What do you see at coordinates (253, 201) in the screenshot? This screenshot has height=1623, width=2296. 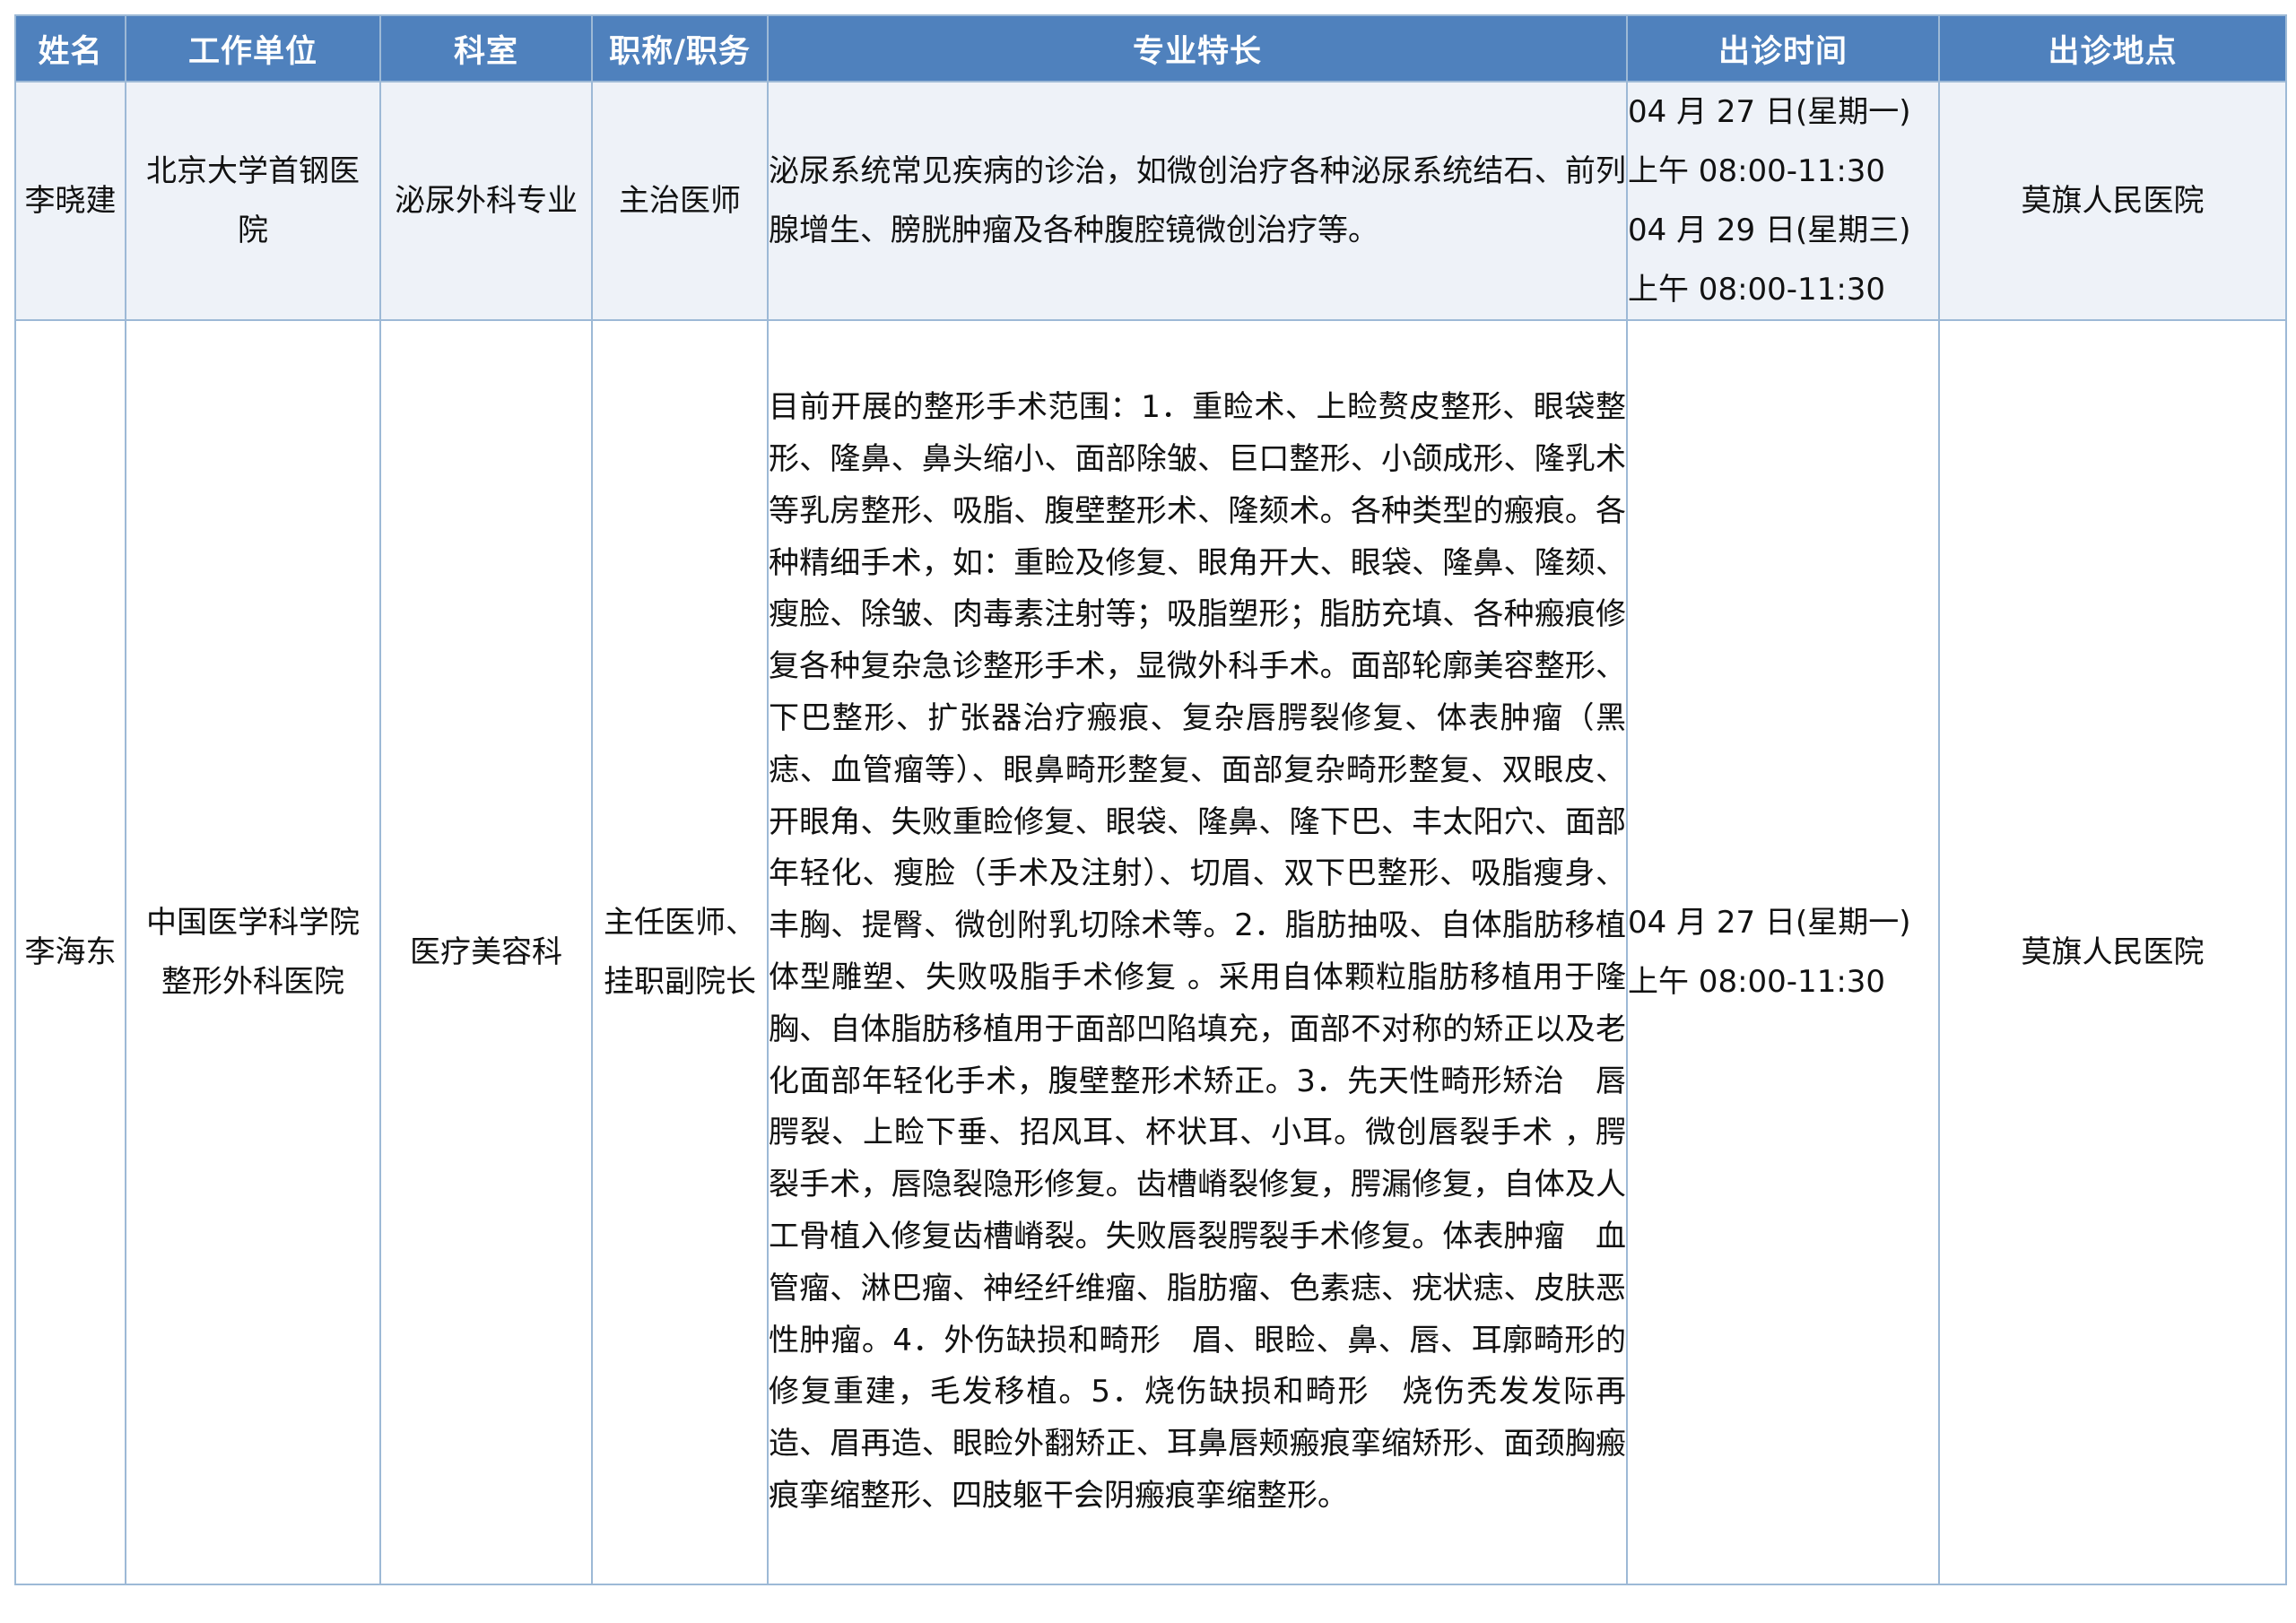 I see `work-unit: 北京大学首钢医院` at bounding box center [253, 201].